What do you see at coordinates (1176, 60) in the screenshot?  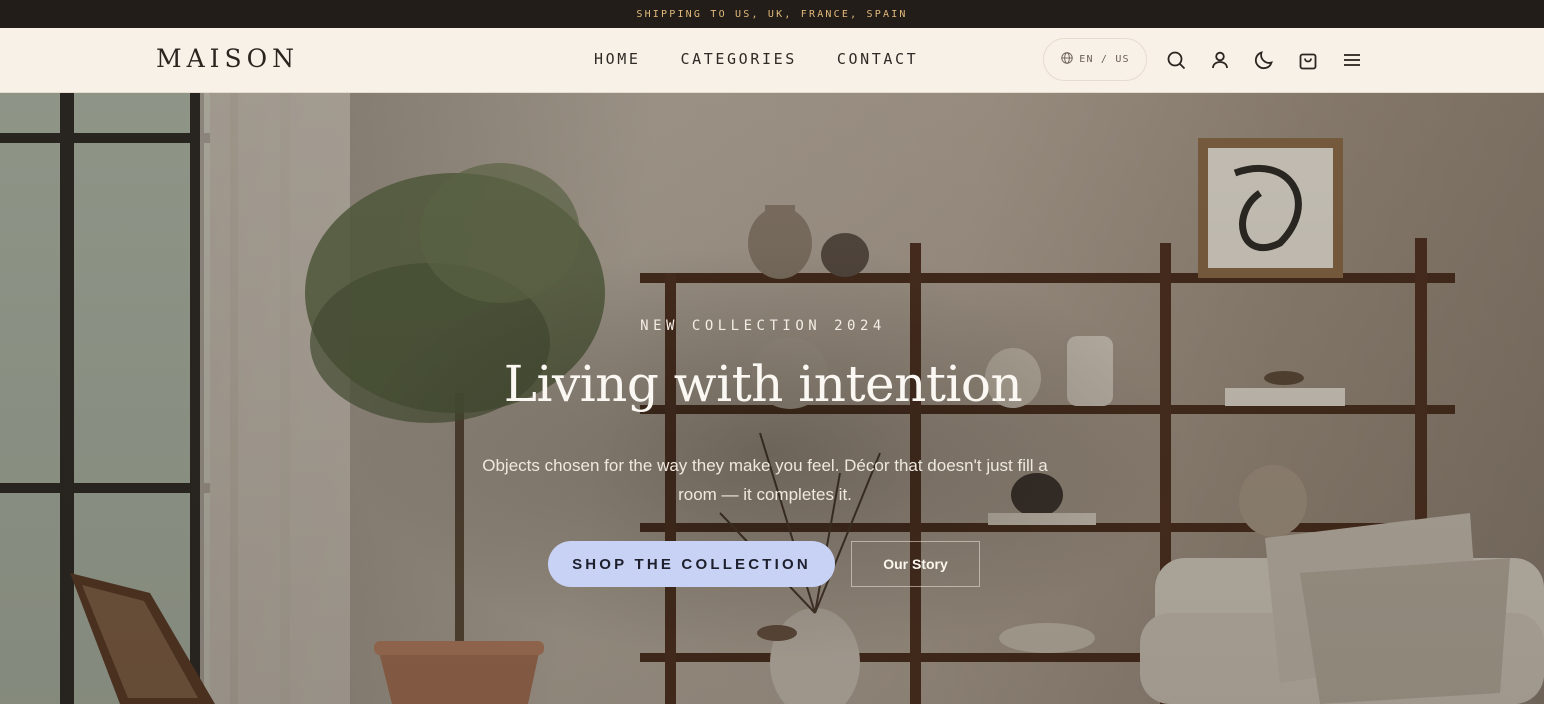 I see `search-icon` at bounding box center [1176, 60].